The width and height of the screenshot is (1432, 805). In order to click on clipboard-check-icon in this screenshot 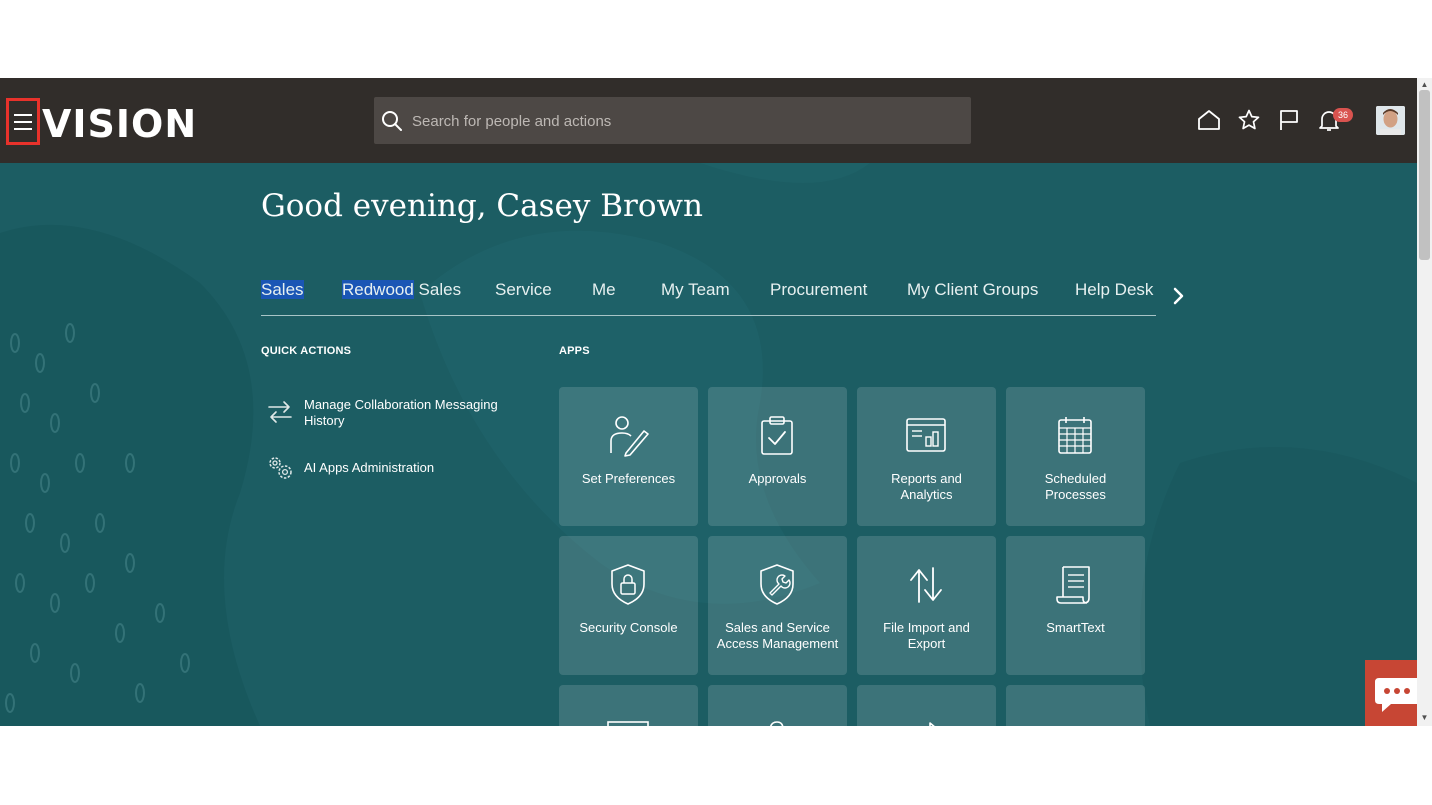, I will do `click(777, 435)`.